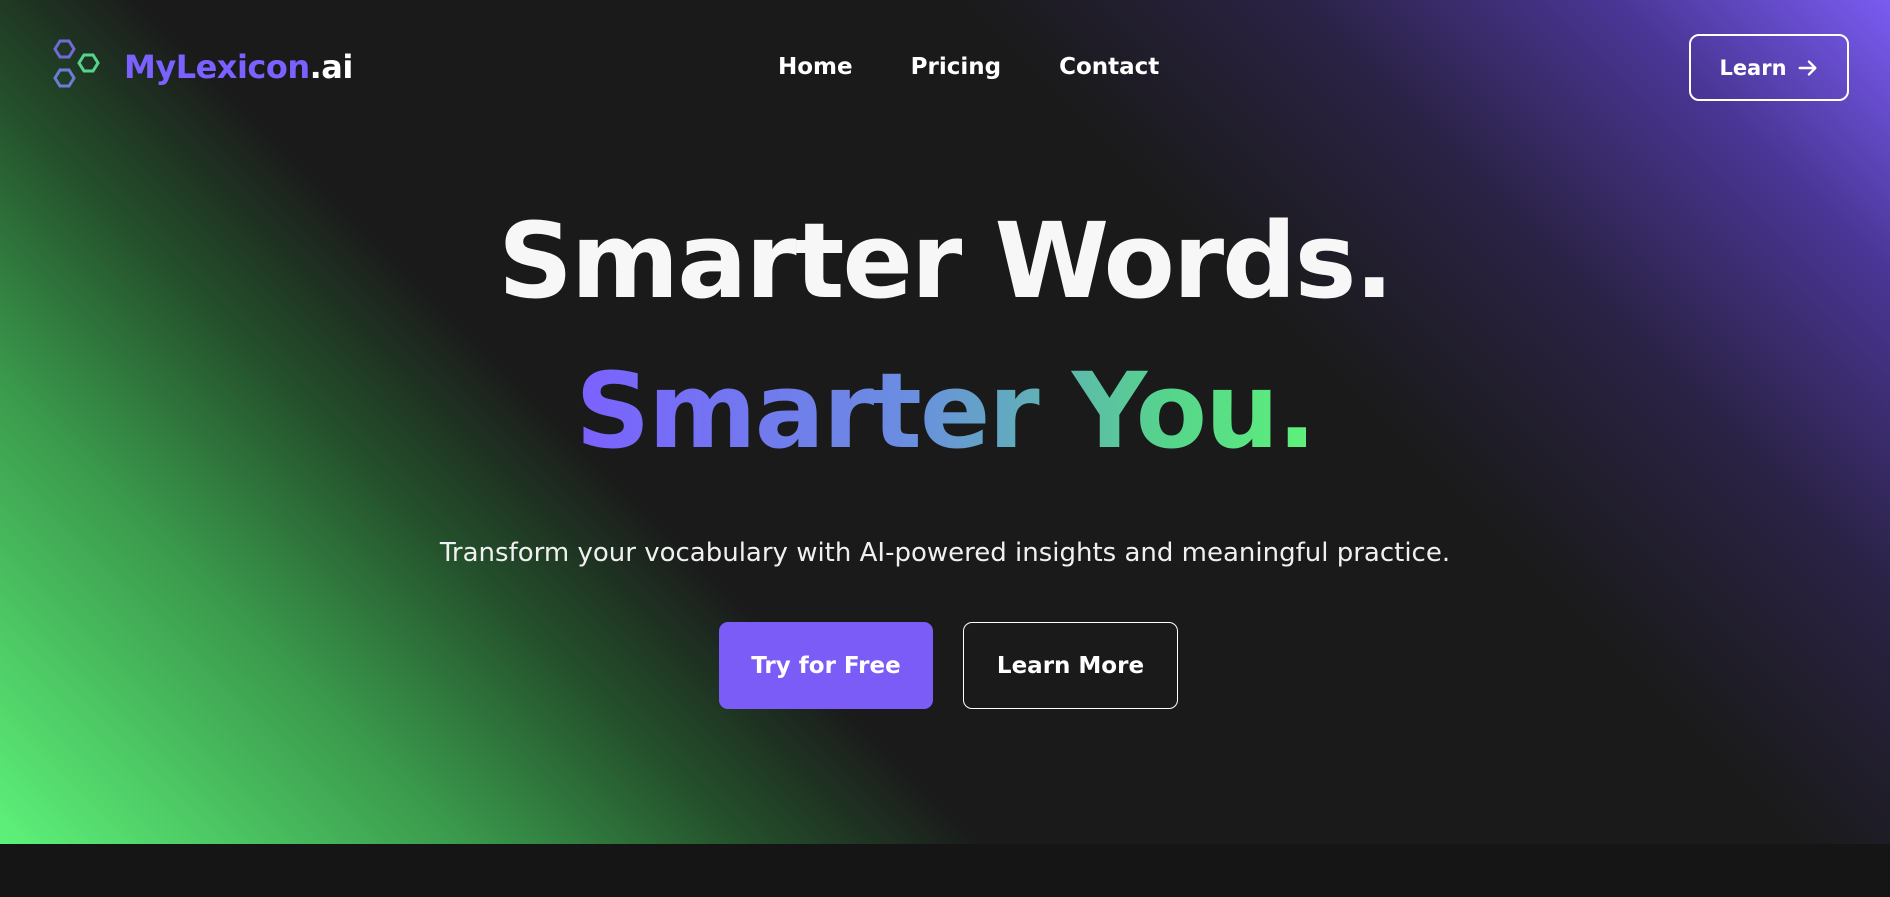 The width and height of the screenshot is (1890, 897). I want to click on learn-more-button: Learn More, so click(1070, 665).